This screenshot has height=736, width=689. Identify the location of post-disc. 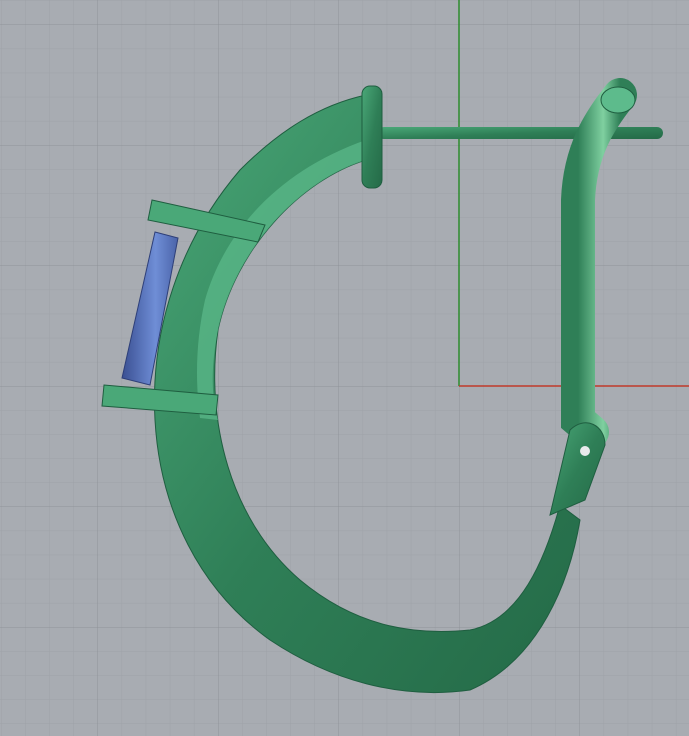
(372, 137).